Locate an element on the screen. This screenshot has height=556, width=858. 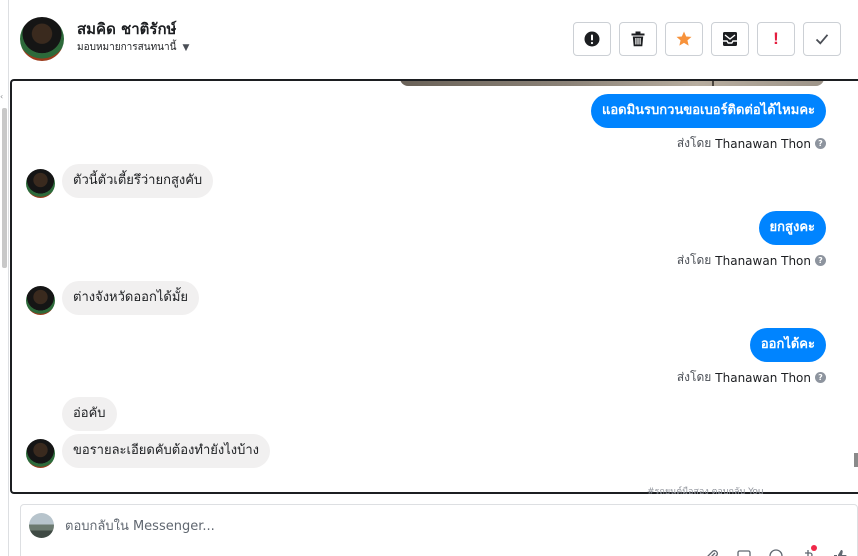
thread-scrollbar is located at coordinates (856, 460).